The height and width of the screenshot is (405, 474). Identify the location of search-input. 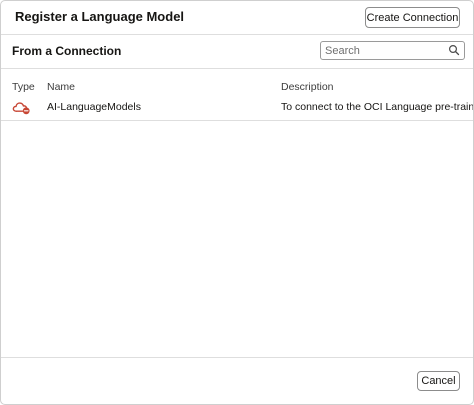
(384, 50).